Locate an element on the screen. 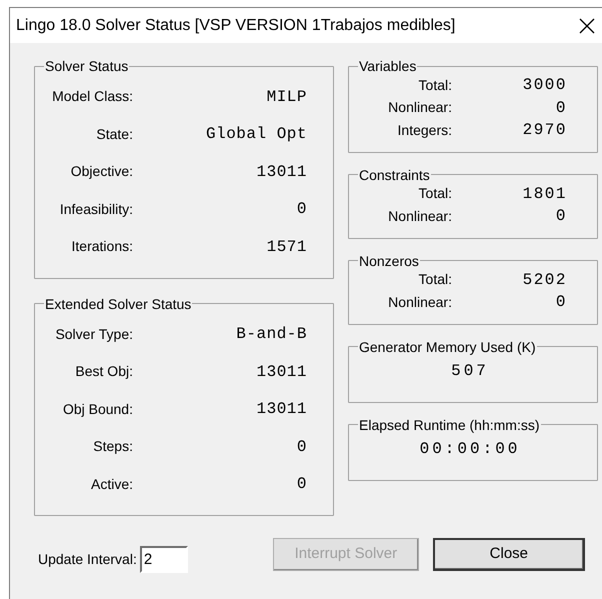  field-label: Integers: is located at coordinates (424, 130).